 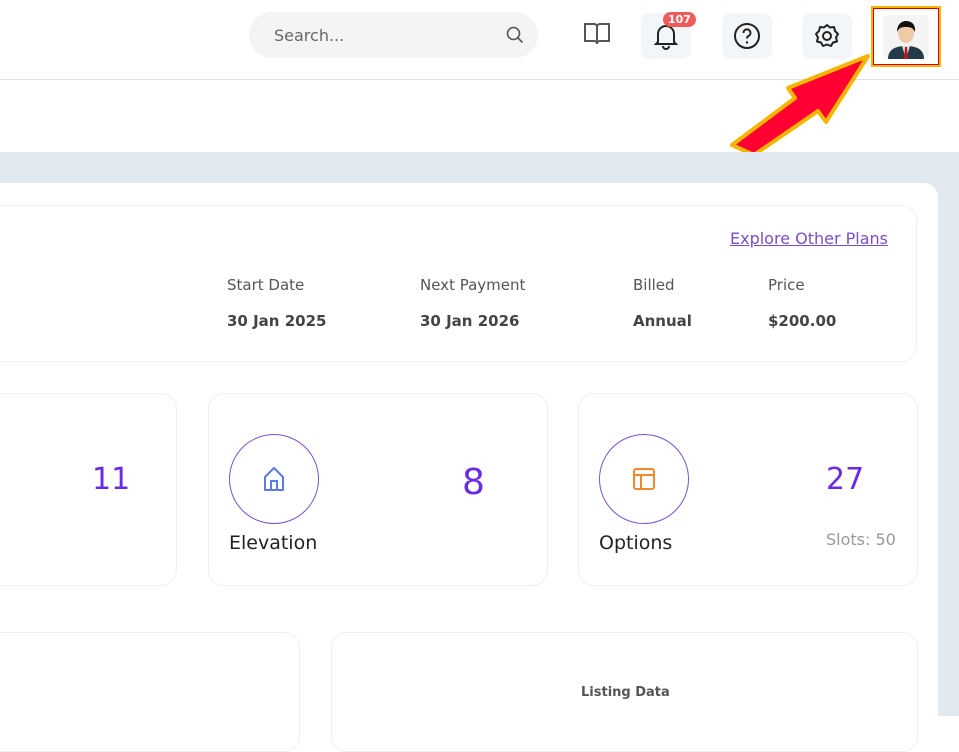 I want to click on listing-data-title: Listing Data, so click(x=625, y=692).